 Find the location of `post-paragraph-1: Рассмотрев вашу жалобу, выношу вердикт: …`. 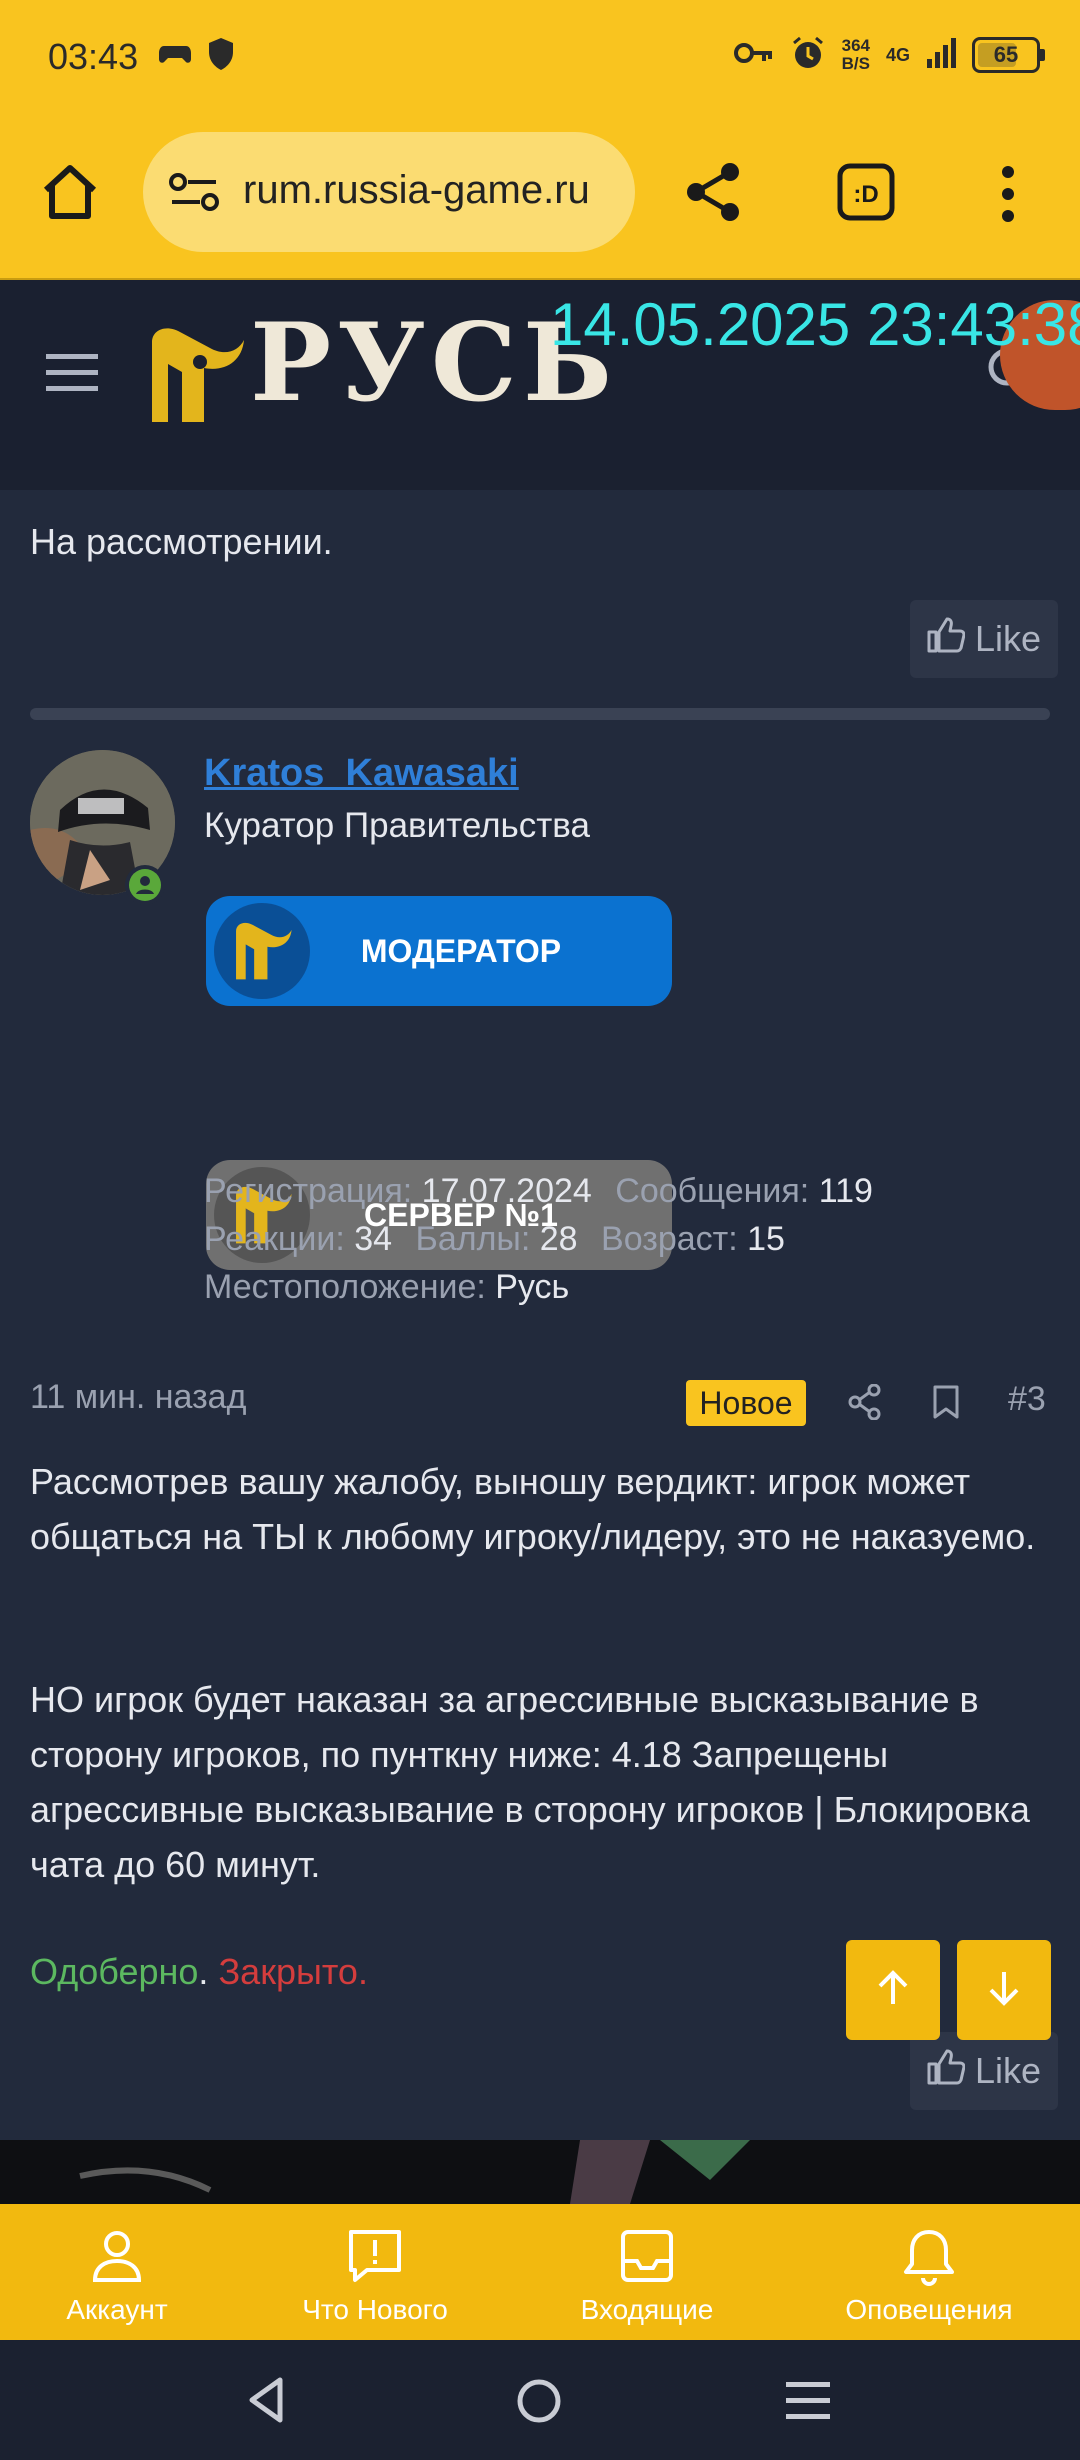

post-paragraph-1: Рассмотрев вашу жалобу, выношу вердикт: … is located at coordinates (533, 1509).